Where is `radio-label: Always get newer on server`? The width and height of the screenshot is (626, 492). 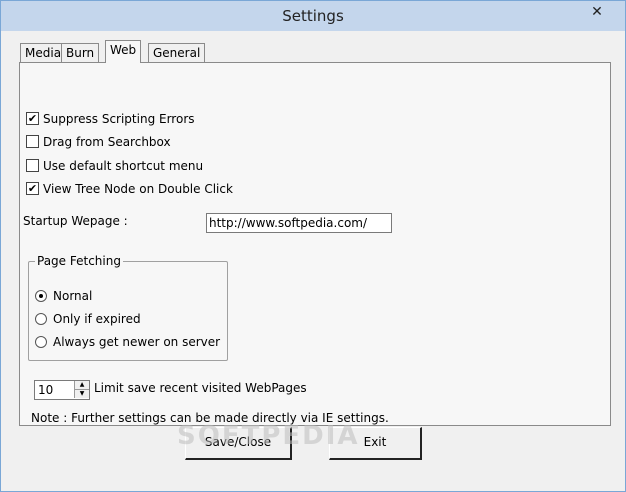
radio-label: Always get newer on server is located at coordinates (137, 342).